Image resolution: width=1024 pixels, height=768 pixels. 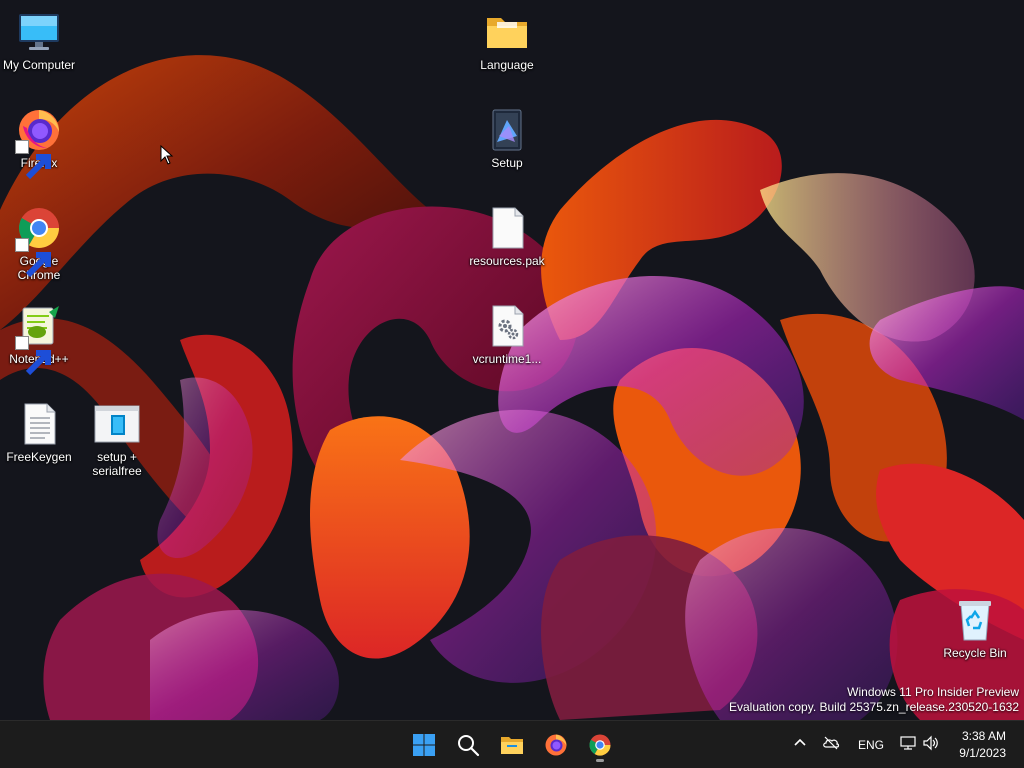 I want to click on taskbar-start-button, so click(x=424, y=745).